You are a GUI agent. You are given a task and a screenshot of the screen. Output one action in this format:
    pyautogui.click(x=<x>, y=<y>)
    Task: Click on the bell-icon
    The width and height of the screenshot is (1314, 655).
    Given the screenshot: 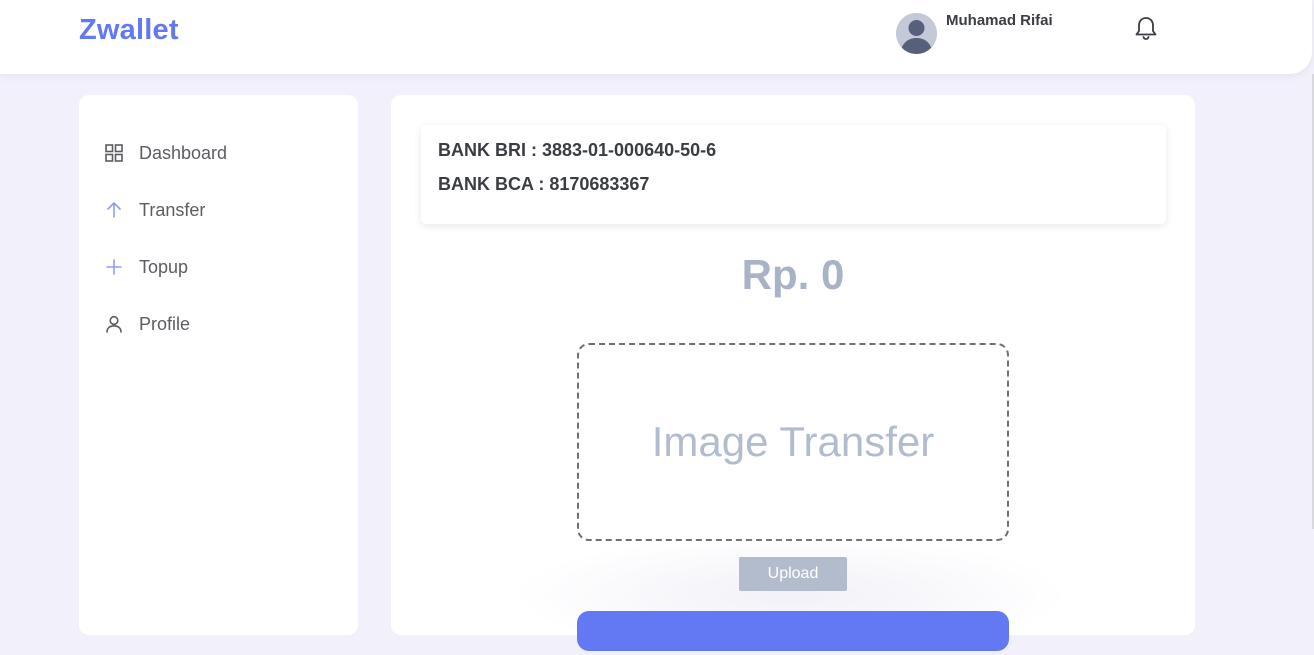 What is the action you would take?
    pyautogui.click(x=1146, y=28)
    